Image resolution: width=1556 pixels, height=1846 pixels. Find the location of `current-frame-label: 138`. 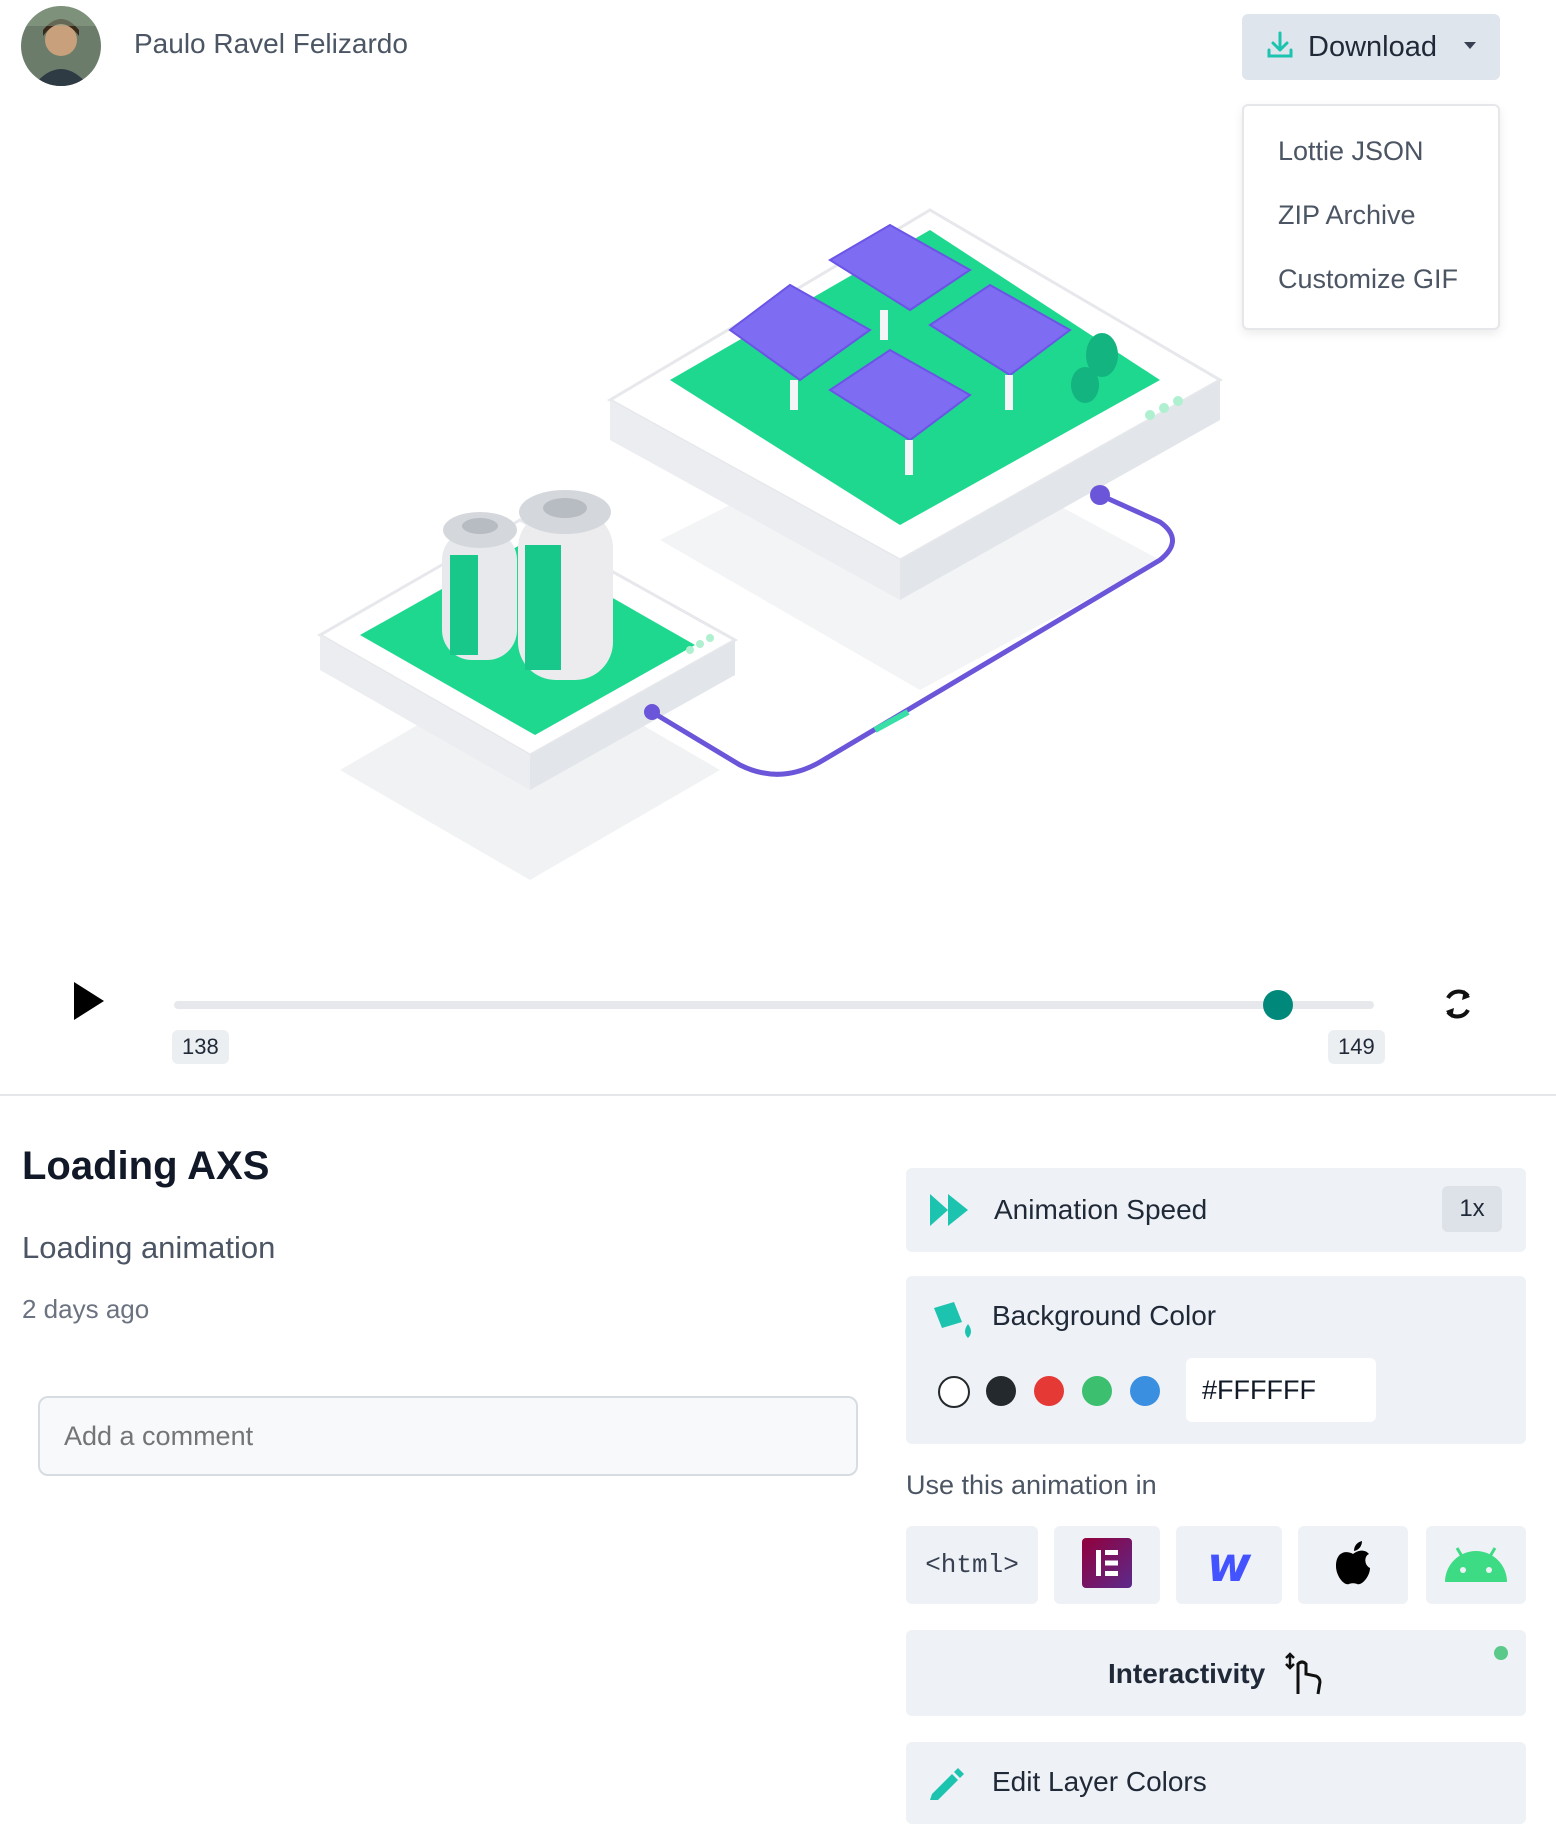

current-frame-label: 138 is located at coordinates (200, 1047).